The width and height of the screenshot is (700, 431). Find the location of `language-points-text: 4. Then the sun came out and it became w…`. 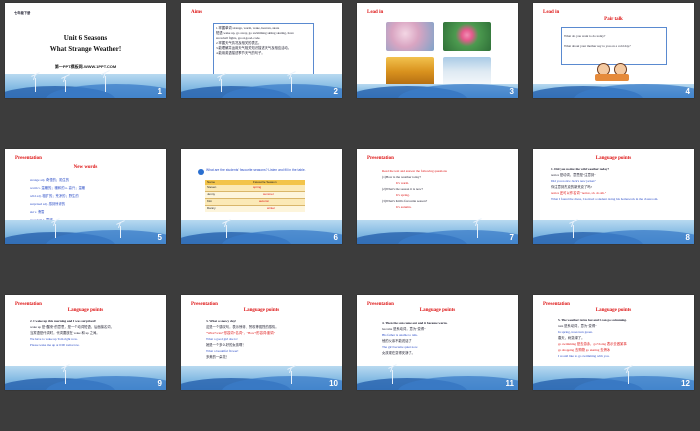

language-points-text: 4. Then the sun came out and it became w… is located at coordinates (443, 338).